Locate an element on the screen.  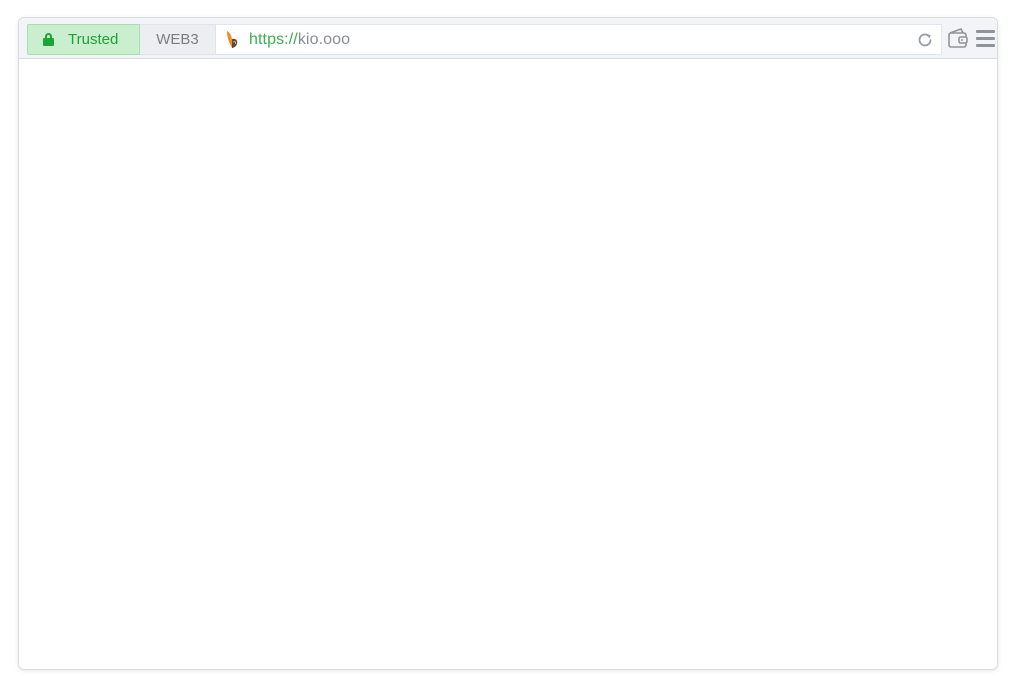
wallet-icon is located at coordinates (958, 38).